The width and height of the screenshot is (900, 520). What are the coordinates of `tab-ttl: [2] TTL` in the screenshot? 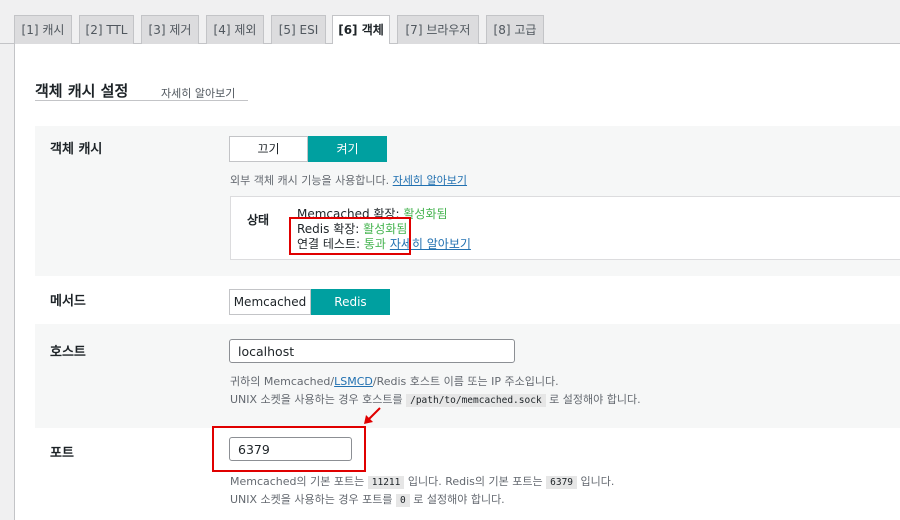 It's located at (106, 29).